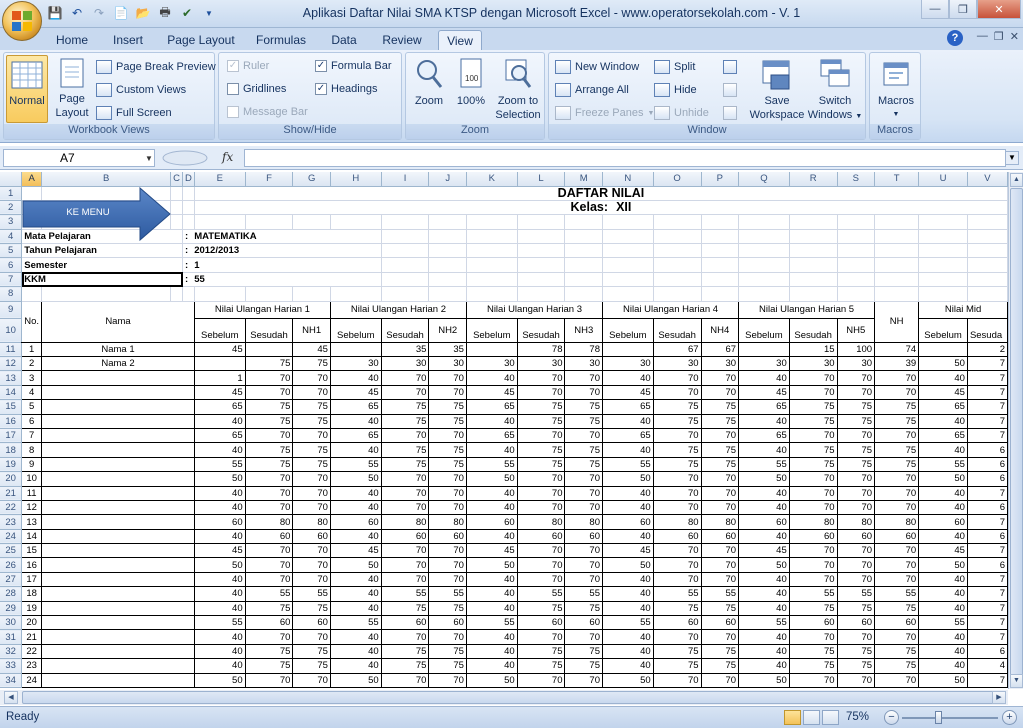 The width and height of the screenshot is (1023, 728). What do you see at coordinates (1016, 681) in the screenshot?
I see `scroll-down-icon: ▼` at bounding box center [1016, 681].